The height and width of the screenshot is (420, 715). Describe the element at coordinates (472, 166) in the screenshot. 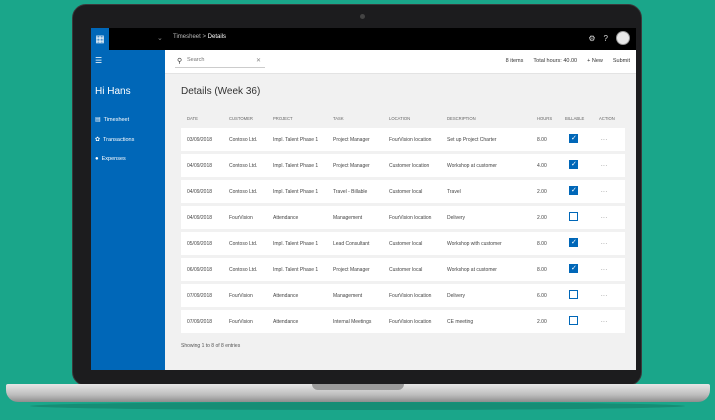

I see `cell-description: Workshop at customer` at that location.